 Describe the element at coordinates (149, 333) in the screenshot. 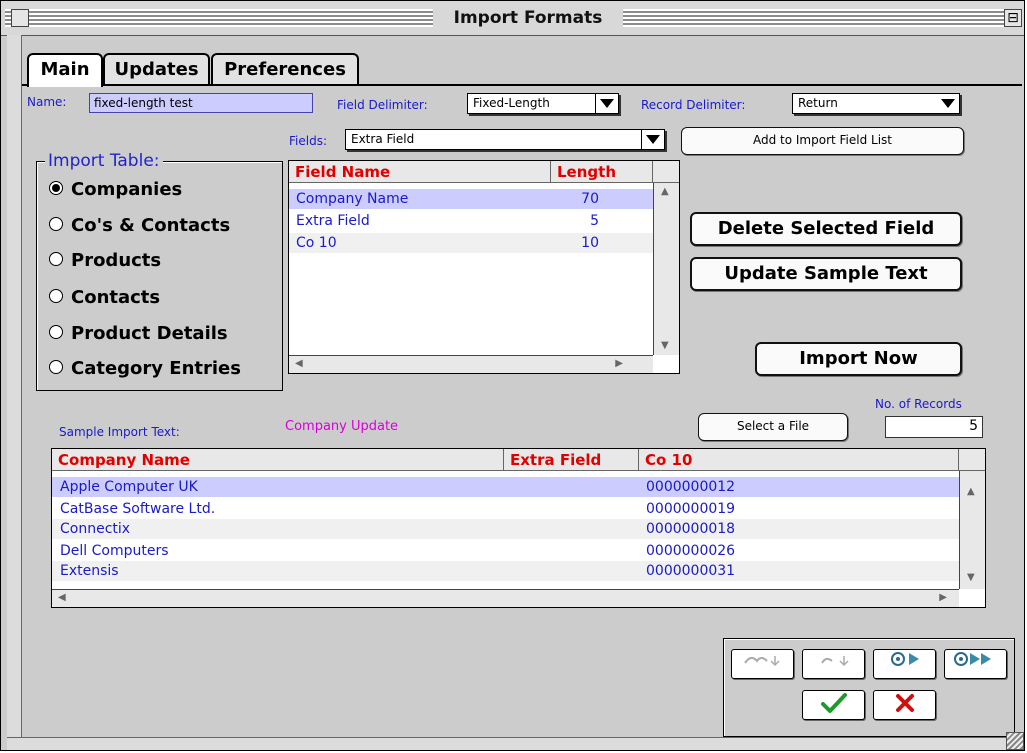

I see `radio-label: Product Details` at that location.